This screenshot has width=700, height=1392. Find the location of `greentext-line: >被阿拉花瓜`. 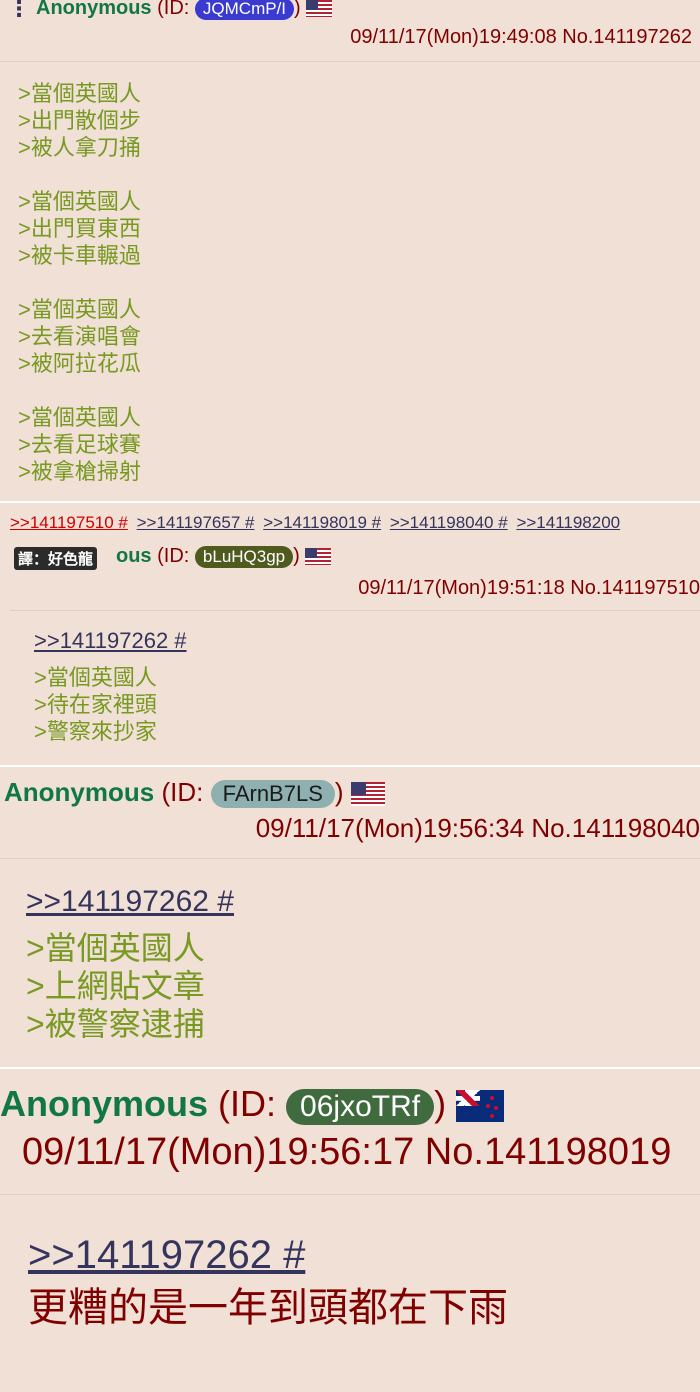

greentext-line: >被阿拉花瓜 is located at coordinates (79, 363).